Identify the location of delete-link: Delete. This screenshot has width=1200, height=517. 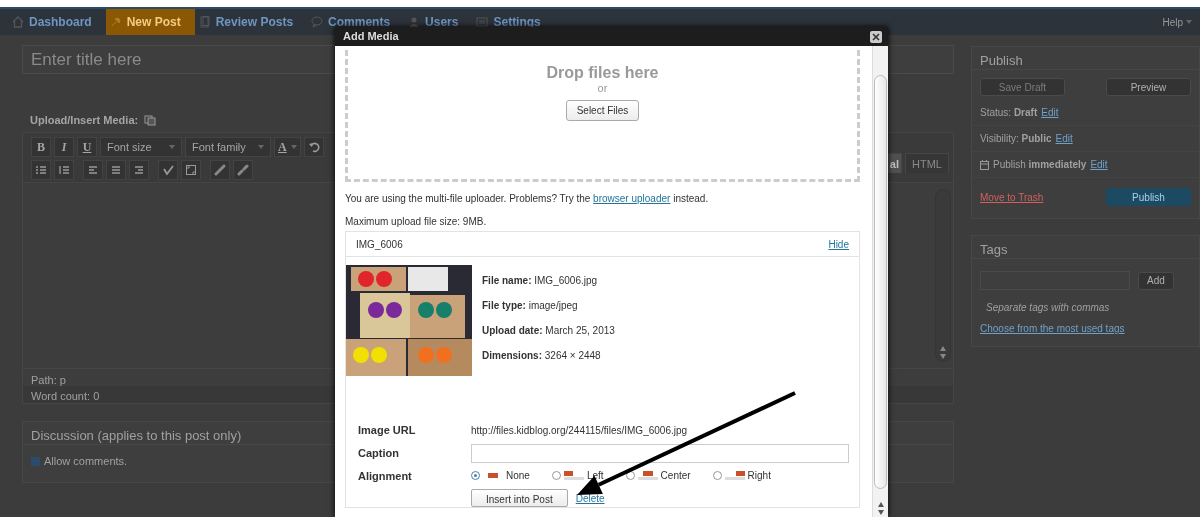
(590, 498).